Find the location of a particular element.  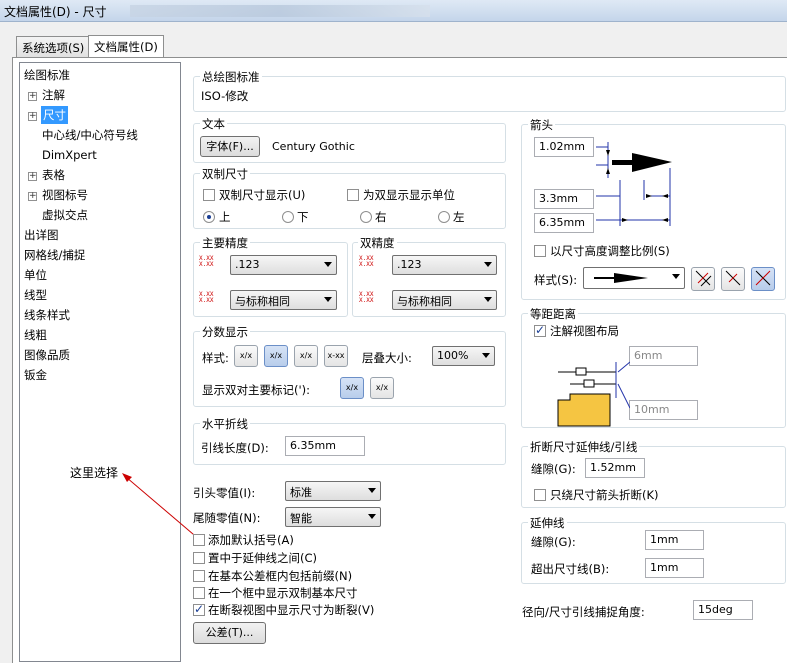

overall-standard-title: 总绘图标准 is located at coordinates (231, 77).